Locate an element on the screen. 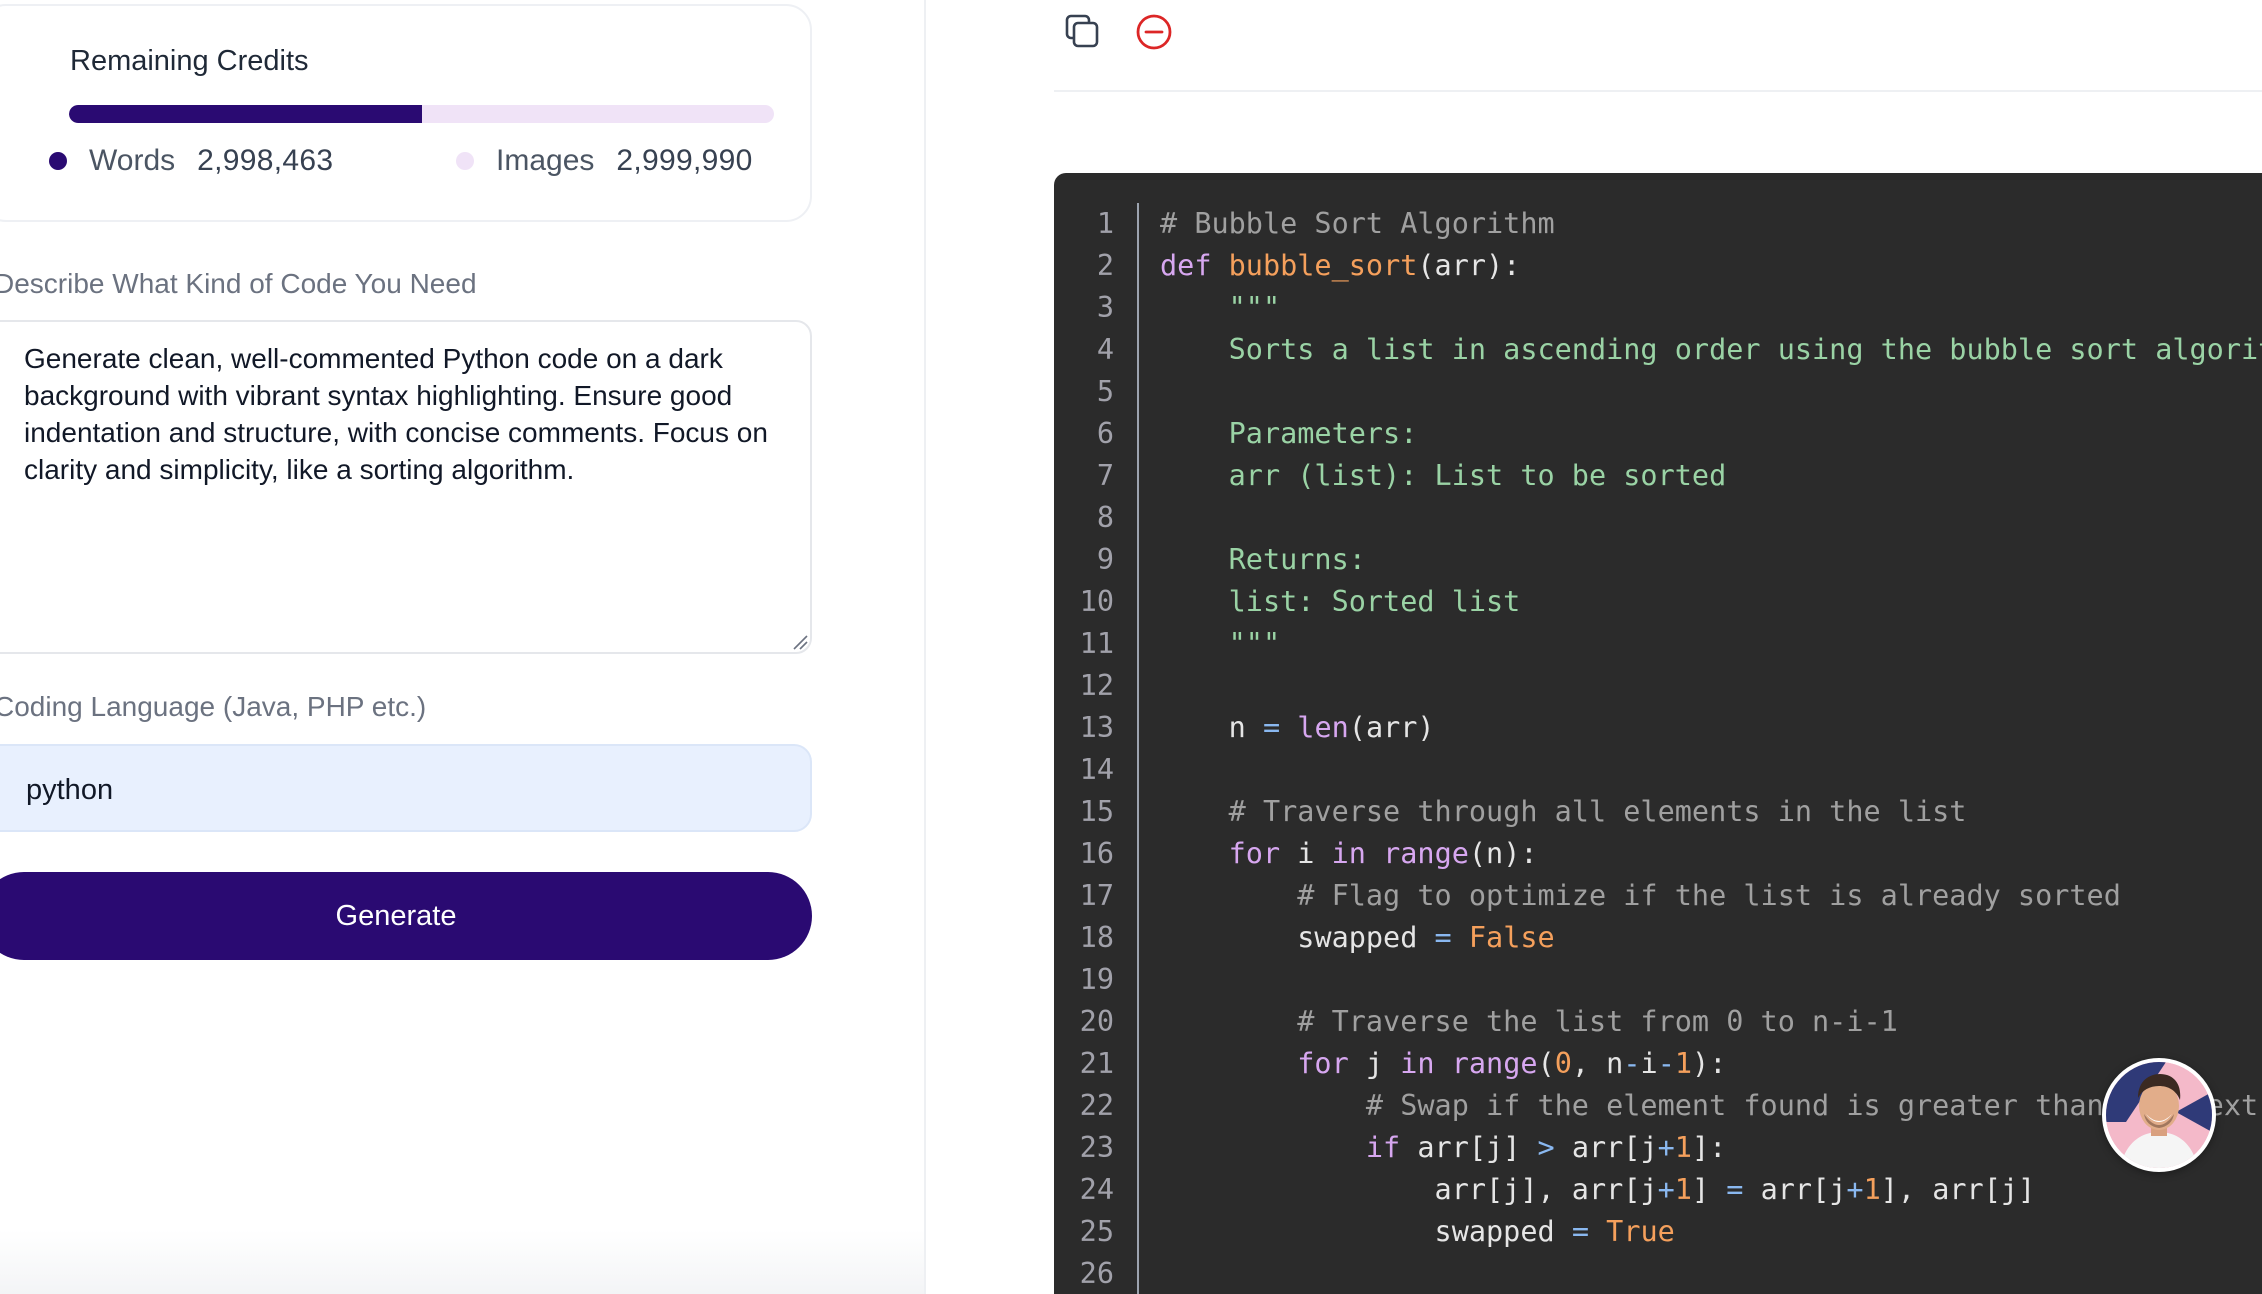  line-number: 11 is located at coordinates (1096, 643).